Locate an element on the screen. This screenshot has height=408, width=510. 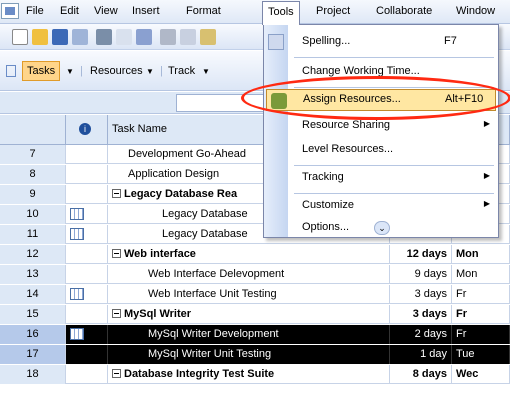
print-preview-icon is located at coordinates (124, 37).